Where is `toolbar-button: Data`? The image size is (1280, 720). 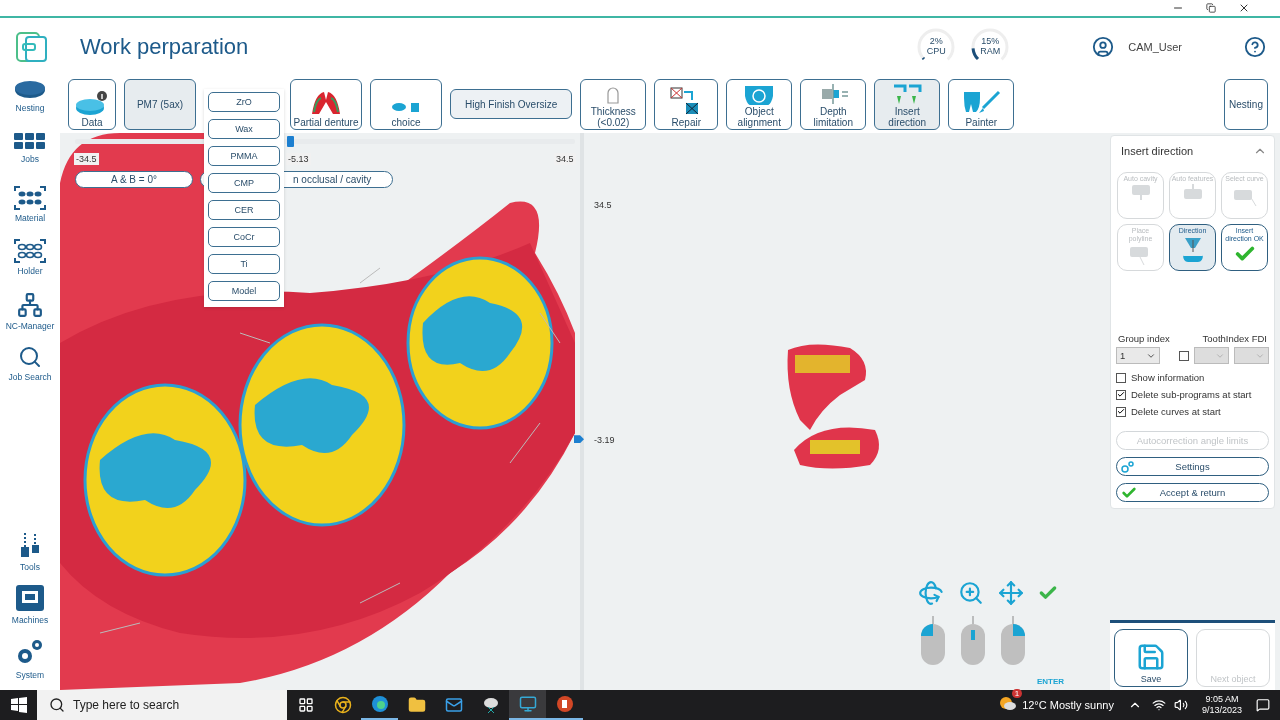
toolbar-button: Data is located at coordinates (92, 104).